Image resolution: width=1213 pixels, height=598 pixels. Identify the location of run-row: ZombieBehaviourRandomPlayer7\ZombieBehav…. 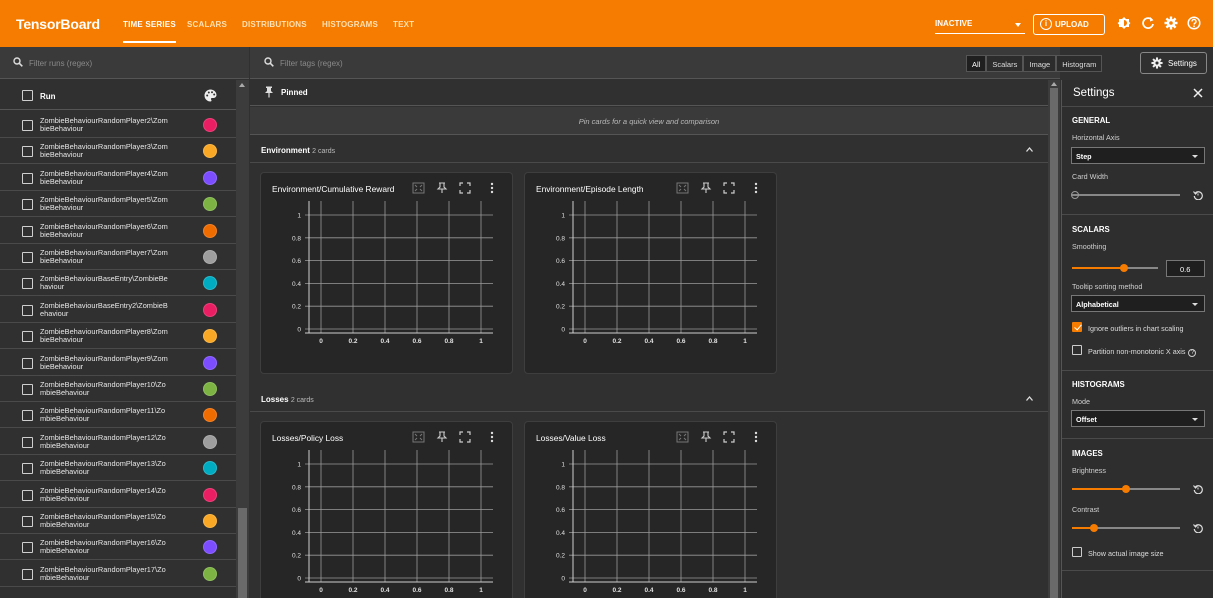
(118, 257).